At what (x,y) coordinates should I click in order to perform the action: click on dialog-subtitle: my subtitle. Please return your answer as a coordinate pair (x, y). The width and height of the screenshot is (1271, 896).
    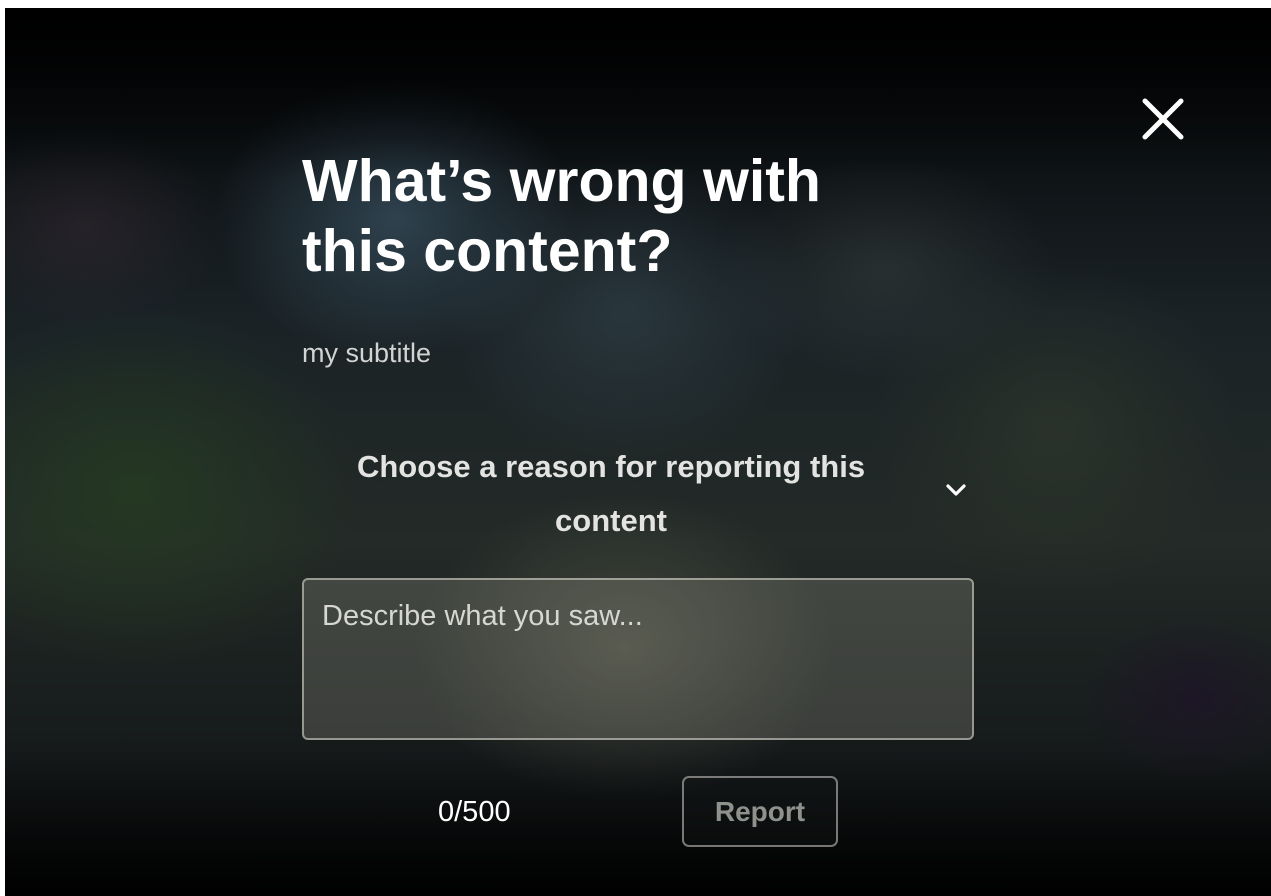
    Looking at the image, I should click on (367, 353).